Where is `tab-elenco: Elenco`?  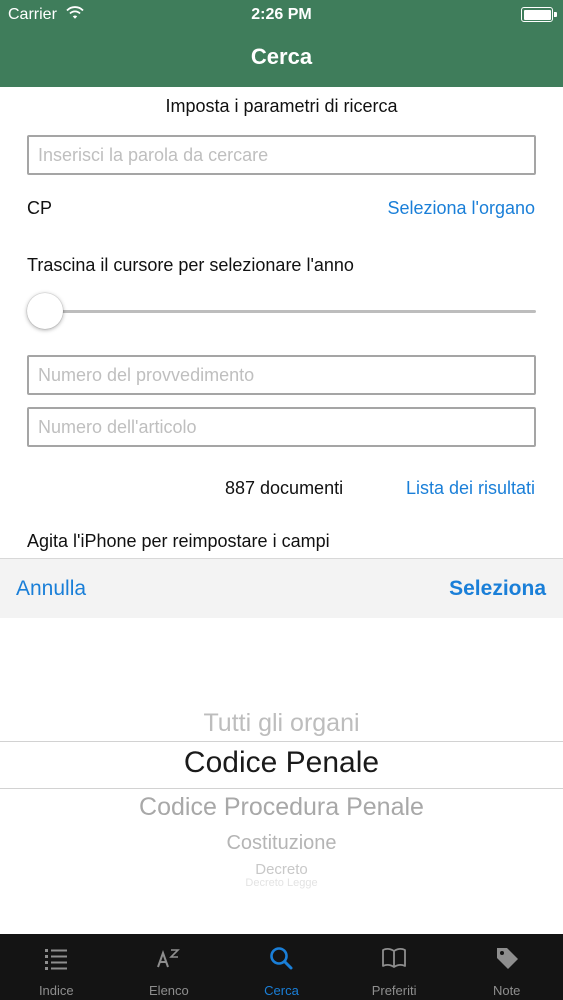 tab-elenco: Elenco is located at coordinates (169, 967).